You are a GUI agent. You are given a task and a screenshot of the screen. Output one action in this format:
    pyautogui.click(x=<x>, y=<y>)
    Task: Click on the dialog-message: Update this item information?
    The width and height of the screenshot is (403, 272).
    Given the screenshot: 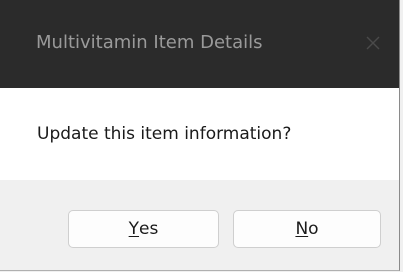 What is the action you would take?
    pyautogui.click(x=164, y=134)
    